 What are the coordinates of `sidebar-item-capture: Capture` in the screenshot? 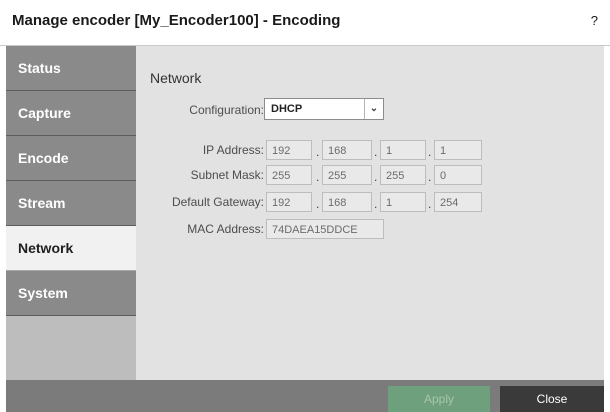 It's located at (71, 113).